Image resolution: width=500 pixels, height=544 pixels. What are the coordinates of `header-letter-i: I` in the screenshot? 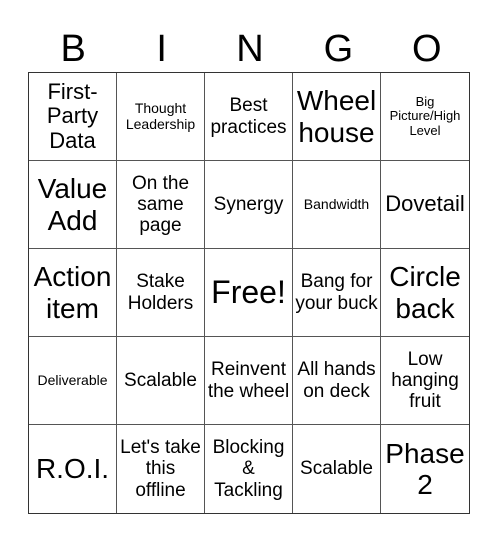 It's located at (161, 49).